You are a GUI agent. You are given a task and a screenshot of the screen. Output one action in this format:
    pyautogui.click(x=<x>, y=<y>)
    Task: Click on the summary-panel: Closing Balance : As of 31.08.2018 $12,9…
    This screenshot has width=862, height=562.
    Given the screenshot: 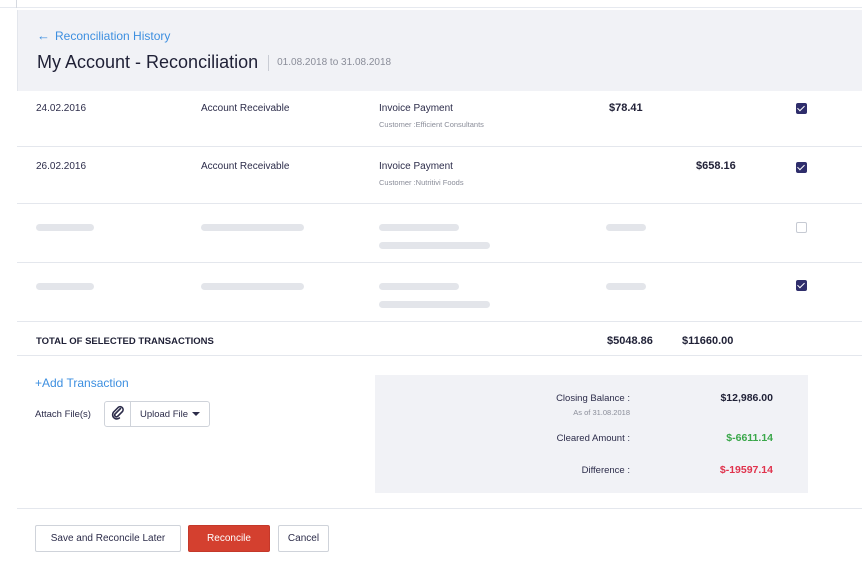 What is the action you would take?
    pyautogui.click(x=591, y=434)
    